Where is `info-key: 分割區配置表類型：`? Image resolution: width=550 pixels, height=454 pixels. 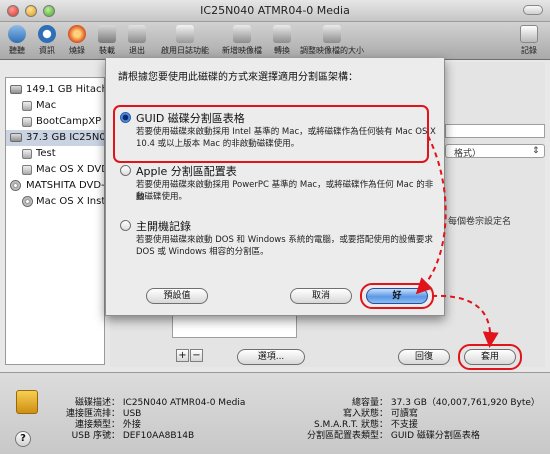
info-key: 分割區配置表類型： is located at coordinates (347, 436).